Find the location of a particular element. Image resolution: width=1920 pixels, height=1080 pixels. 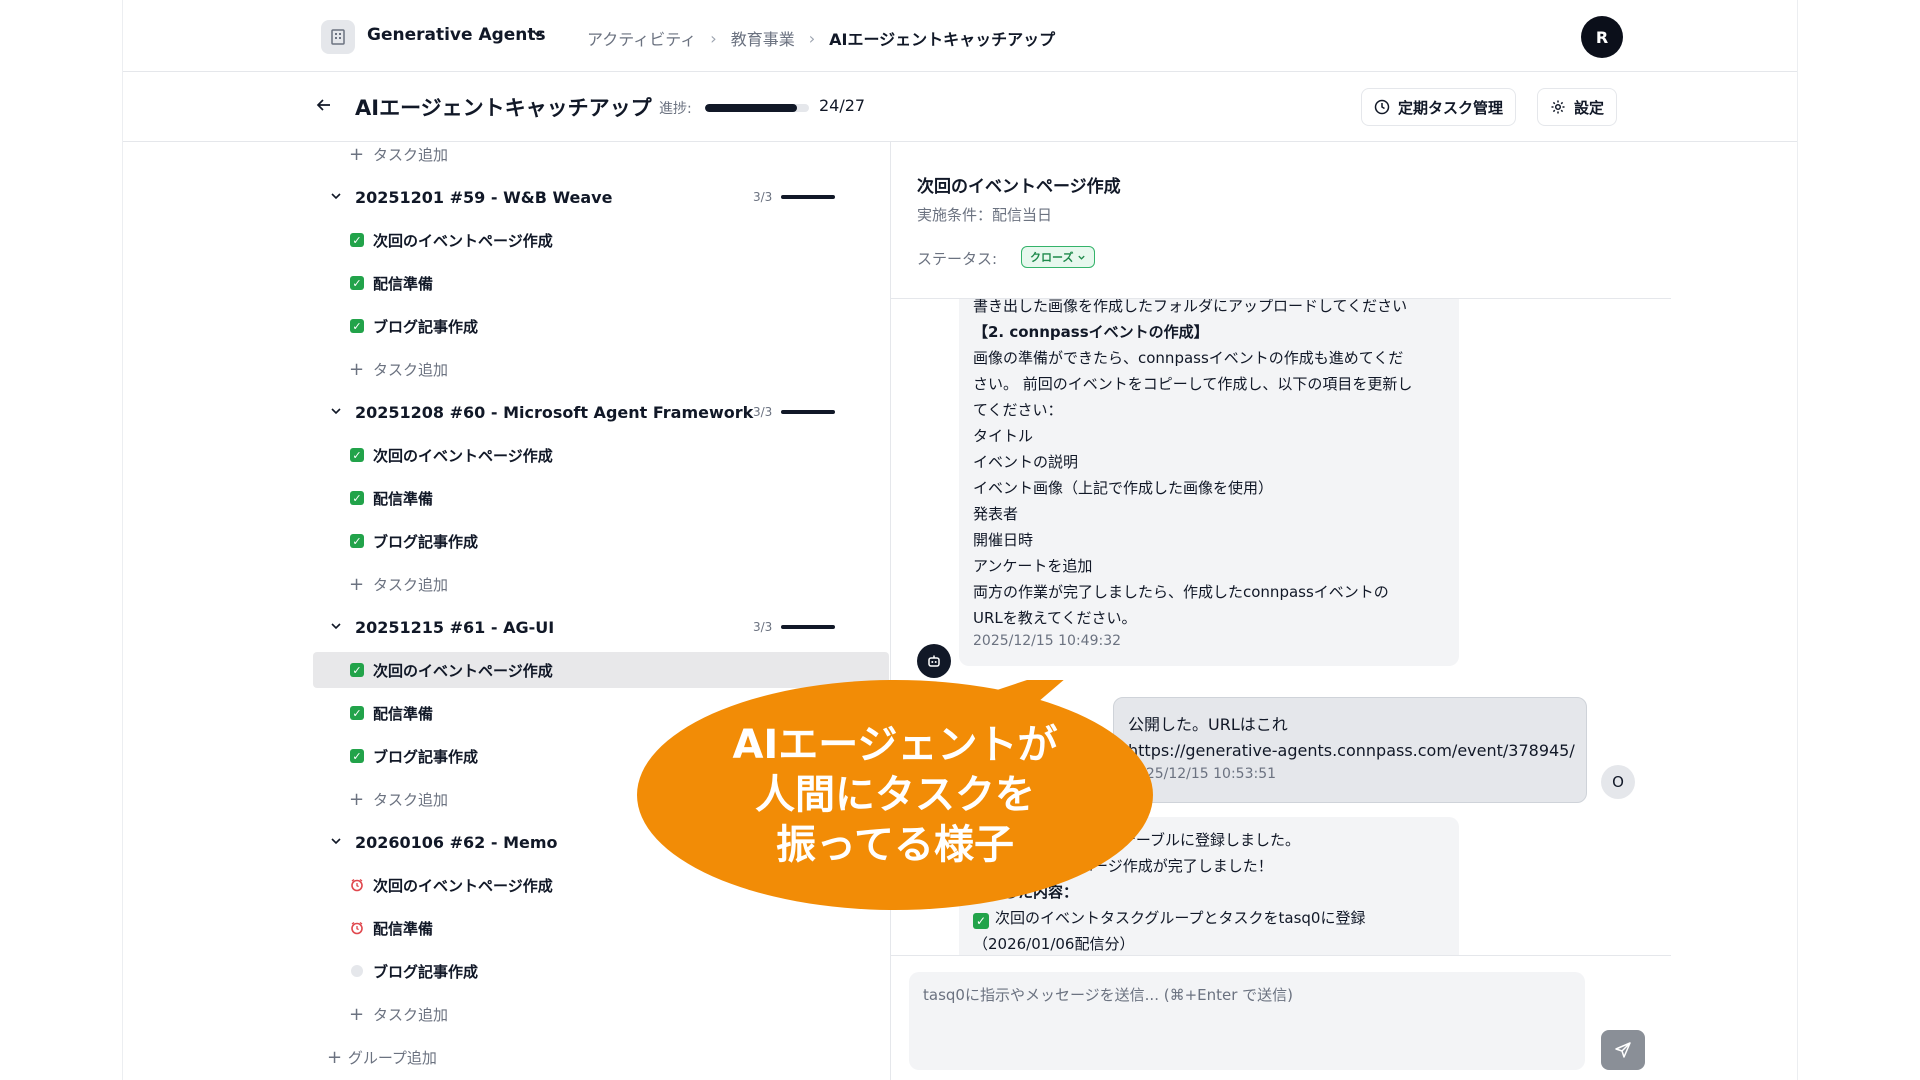

group-title: 20251201 #59 - W&B Weave is located at coordinates (484, 197).